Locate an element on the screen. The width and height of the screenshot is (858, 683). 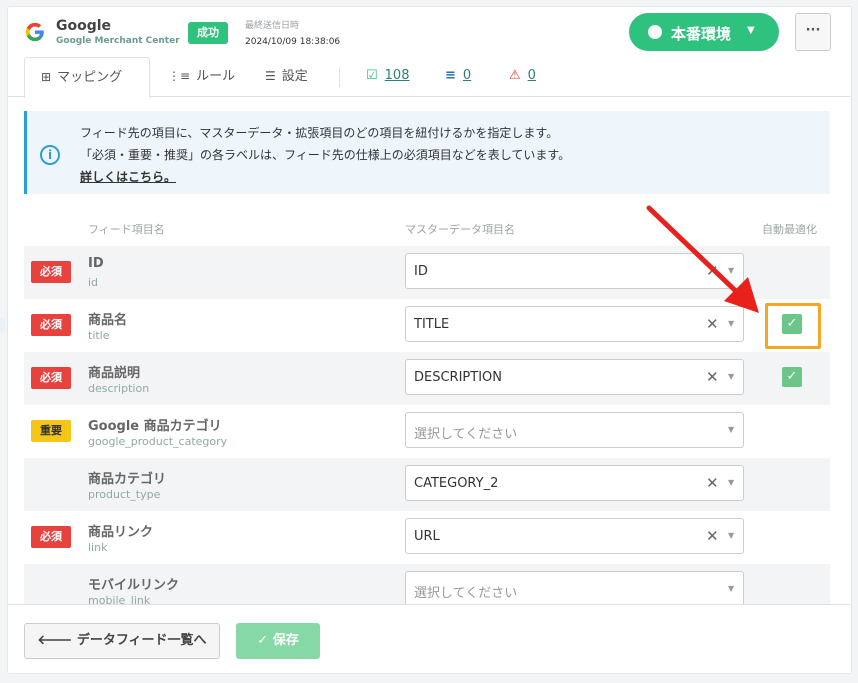
error-count-link: ⚠ 0 is located at coordinates (522, 77).